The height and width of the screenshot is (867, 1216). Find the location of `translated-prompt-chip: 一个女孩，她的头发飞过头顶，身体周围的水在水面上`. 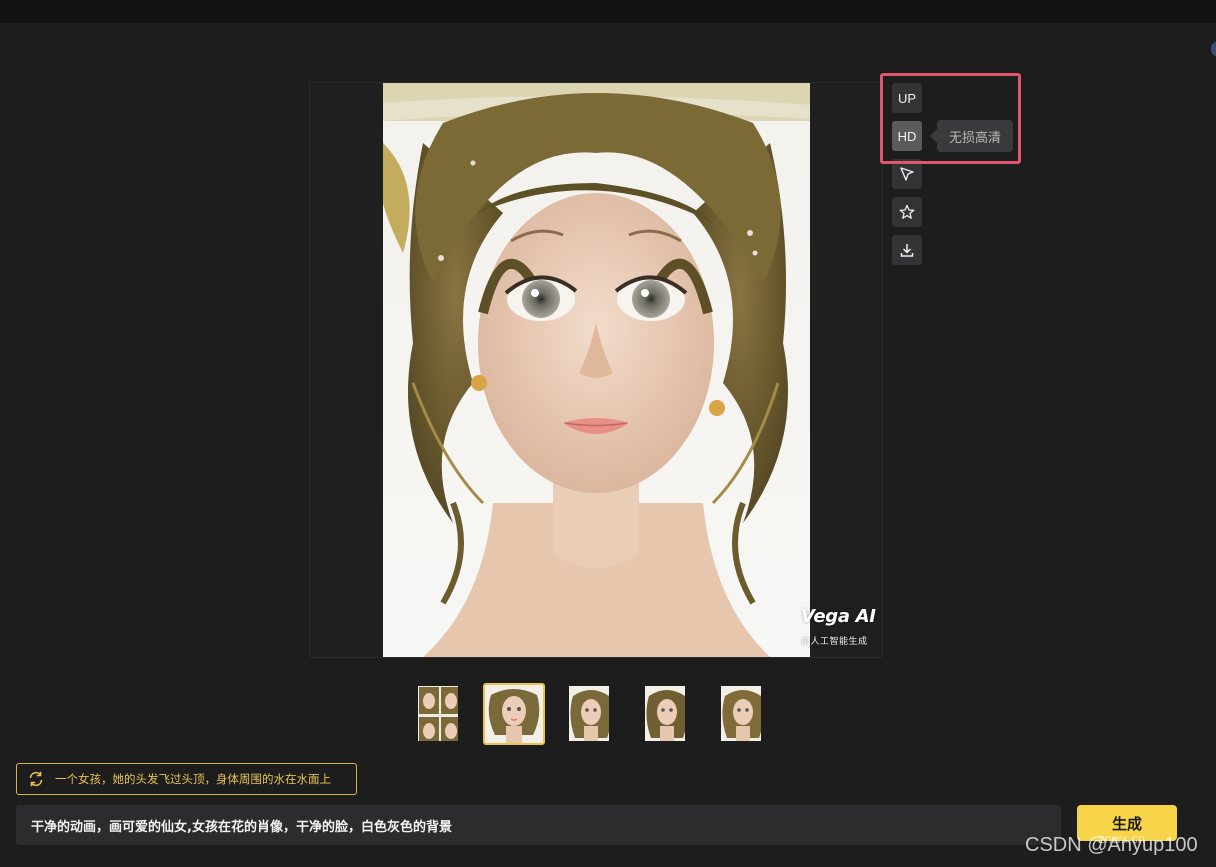

translated-prompt-chip: 一个女孩，她的头发飞过头顶，身体周围的水在水面上 is located at coordinates (186, 779).